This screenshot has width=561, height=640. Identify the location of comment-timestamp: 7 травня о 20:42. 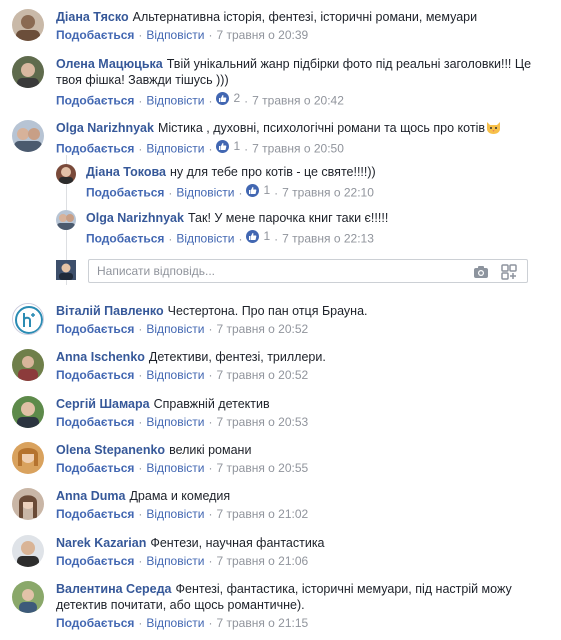
(298, 101).